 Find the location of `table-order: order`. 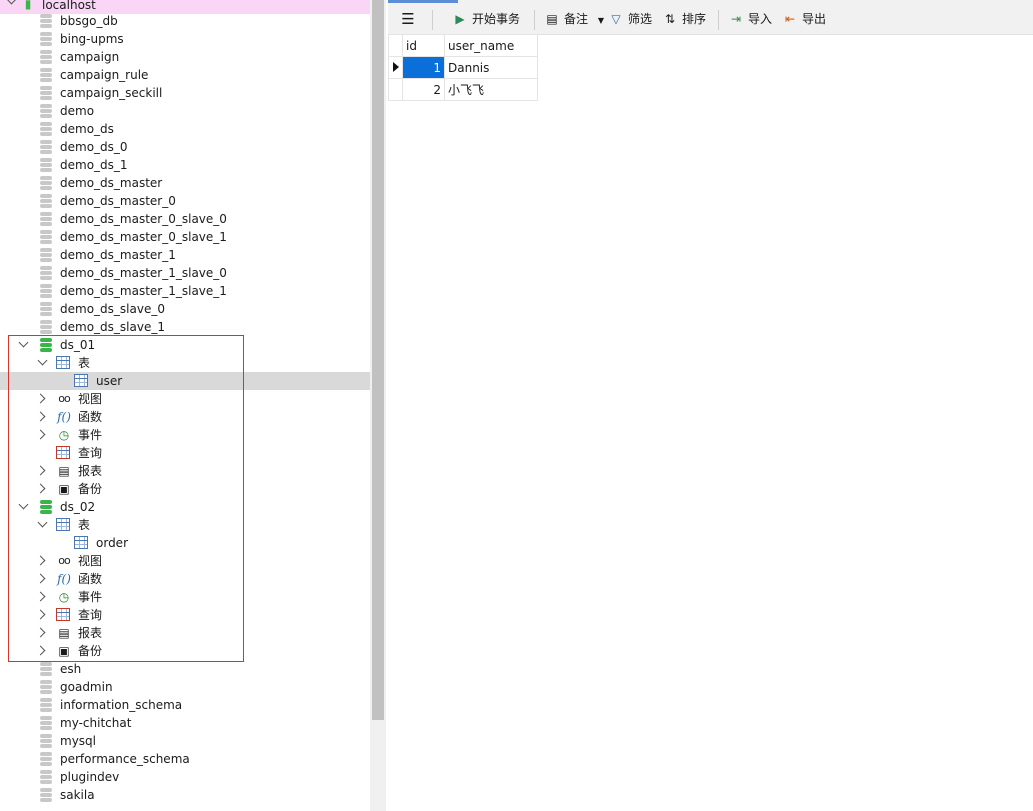

table-order: order is located at coordinates (185, 543).